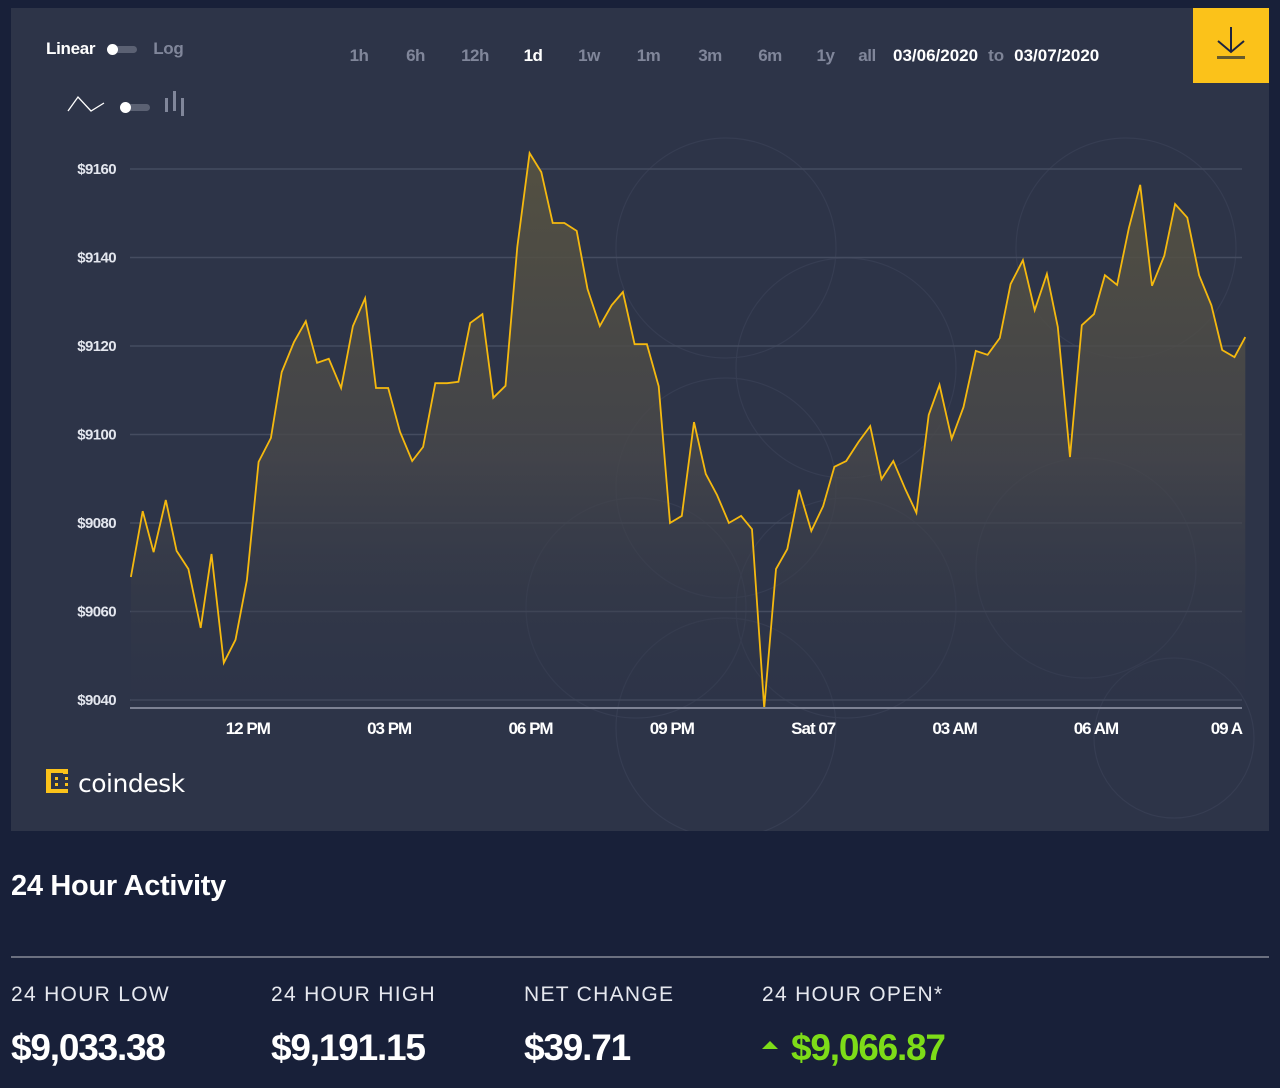  I want to click on trend-up-icon, so click(770, 1045).